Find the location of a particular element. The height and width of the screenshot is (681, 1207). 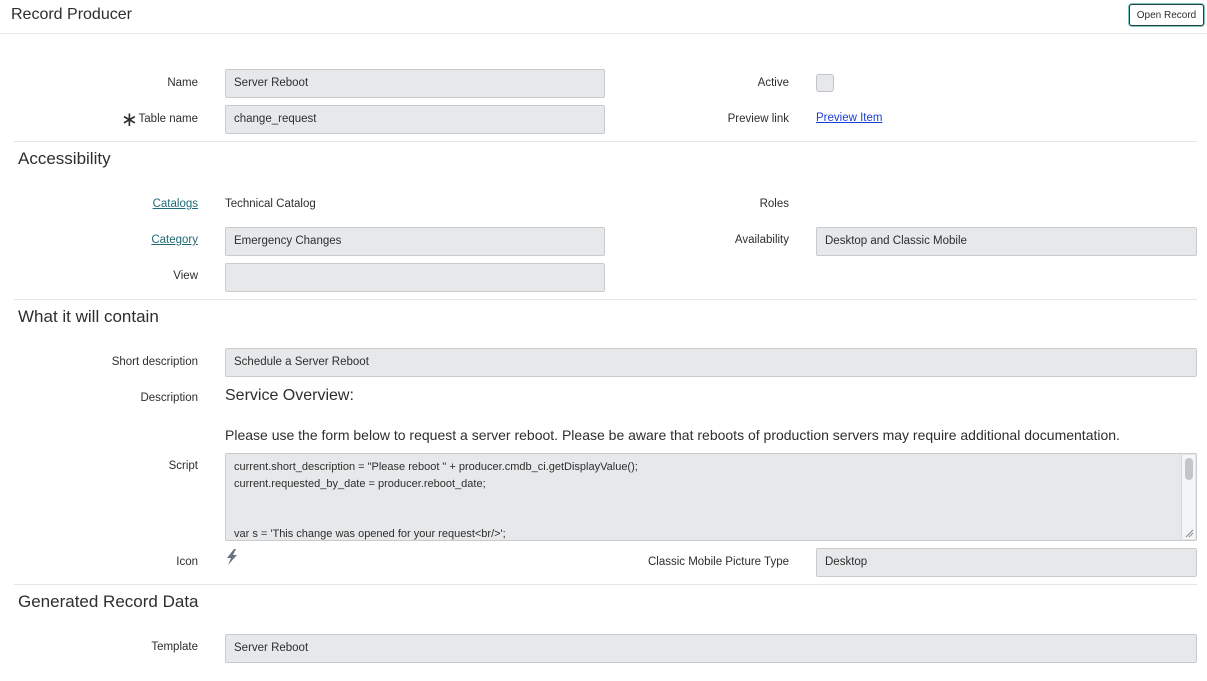

preview-item-link: Preview Item is located at coordinates (849, 118).